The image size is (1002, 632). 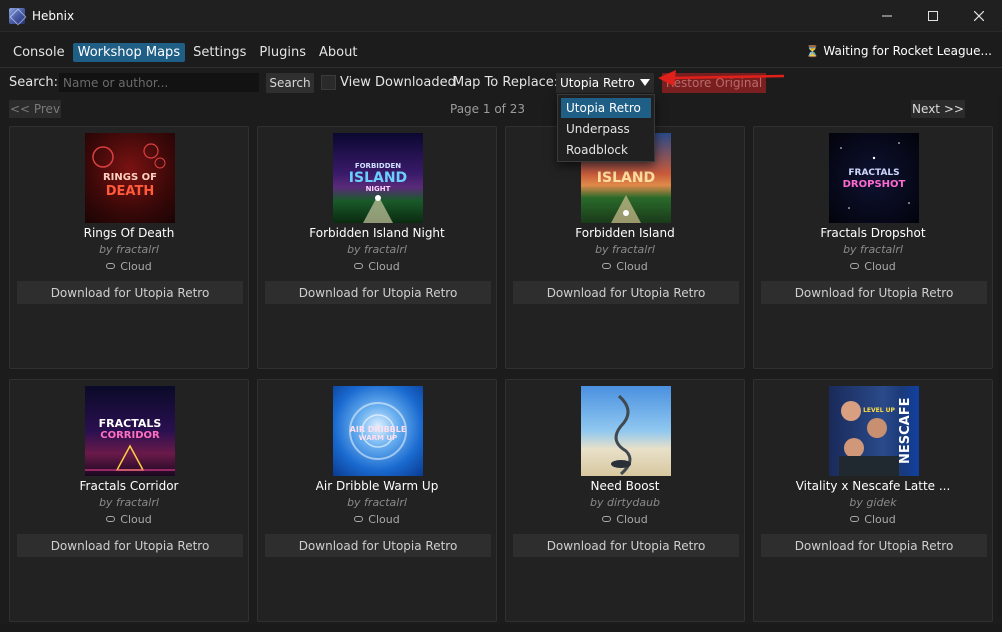 I want to click on search-button: Search, so click(x=290, y=83).